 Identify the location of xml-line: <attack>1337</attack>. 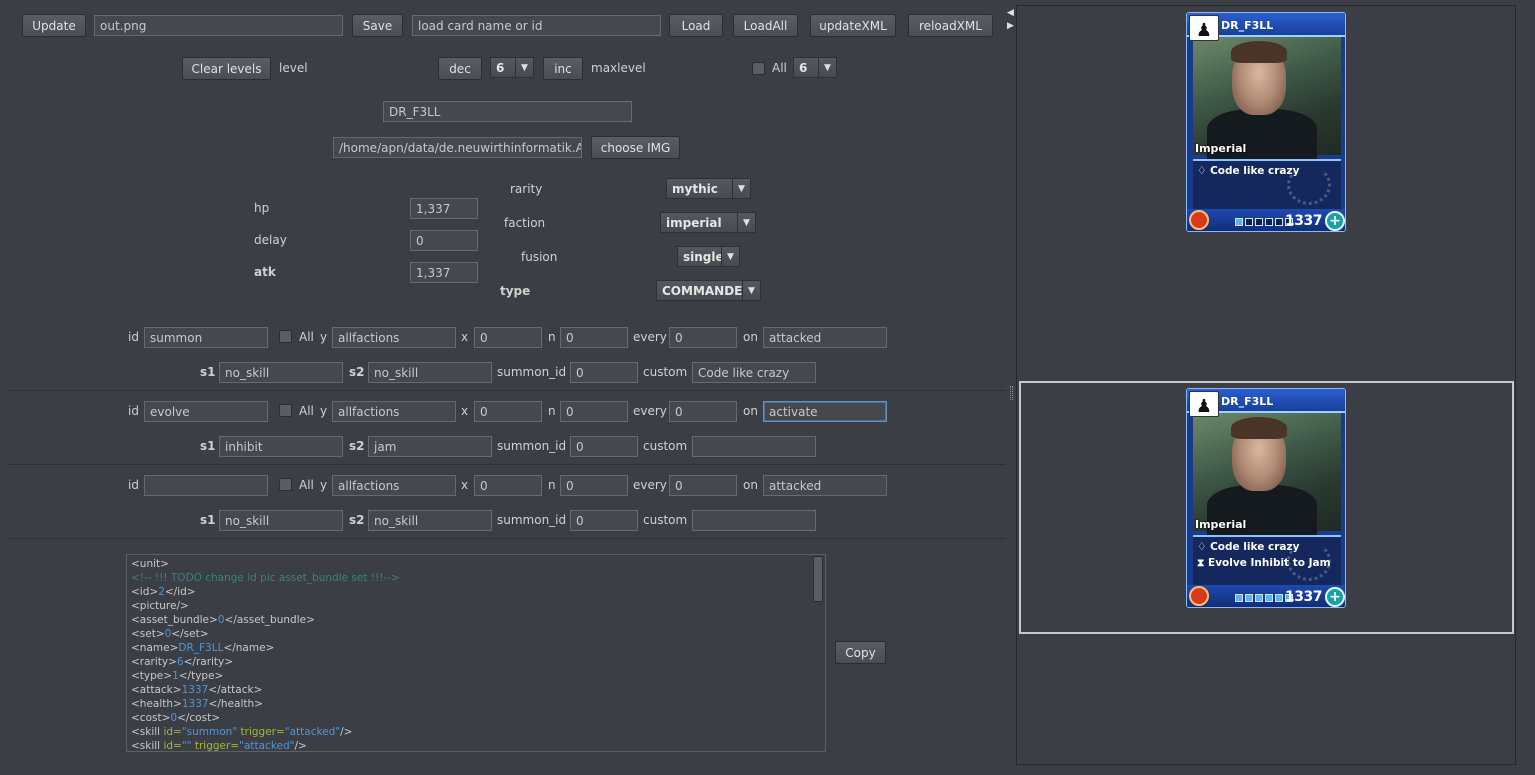
(476, 690).